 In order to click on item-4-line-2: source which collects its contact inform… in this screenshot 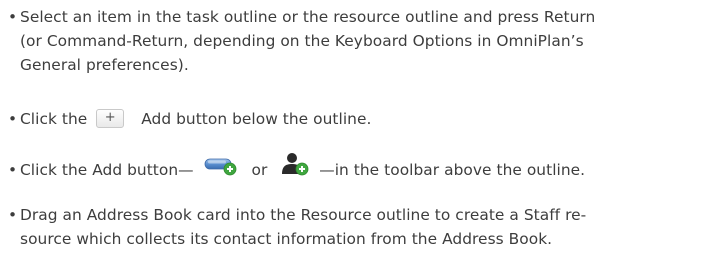, I will do `click(286, 239)`.